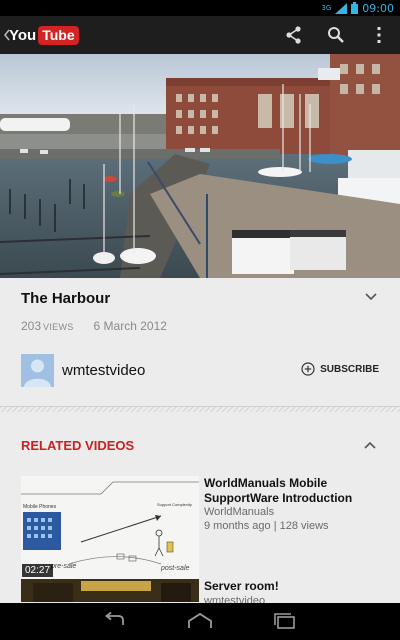 Image resolution: width=400 pixels, height=640 pixels. I want to click on thumb-text-mobile-phones: Mobile Phones, so click(40, 507).